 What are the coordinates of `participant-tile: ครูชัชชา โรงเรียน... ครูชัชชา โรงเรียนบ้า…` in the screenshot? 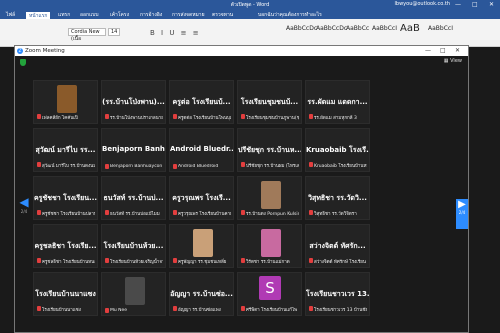 It's located at (65, 198).